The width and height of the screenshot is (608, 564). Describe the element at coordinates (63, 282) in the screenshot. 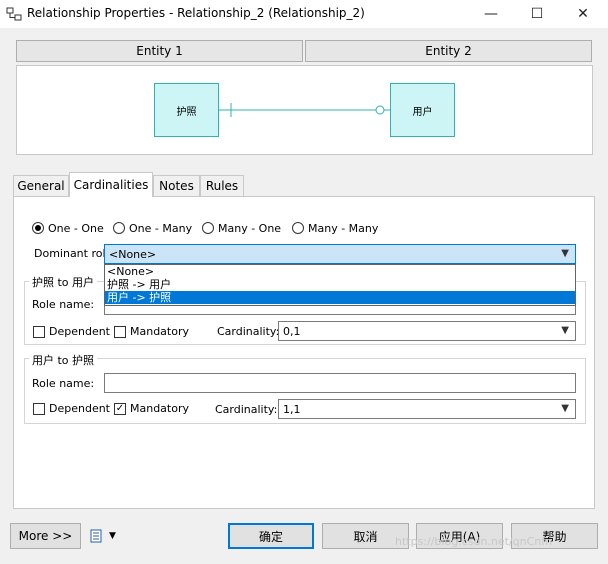

I see `group-passport-to-user-title: 护照 to 用户` at that location.